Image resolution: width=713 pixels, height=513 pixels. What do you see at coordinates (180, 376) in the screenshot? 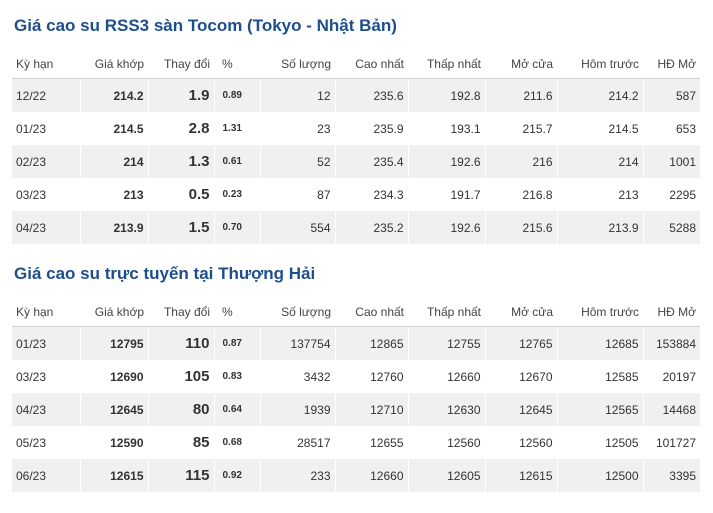
I see `cell-change: 105` at bounding box center [180, 376].